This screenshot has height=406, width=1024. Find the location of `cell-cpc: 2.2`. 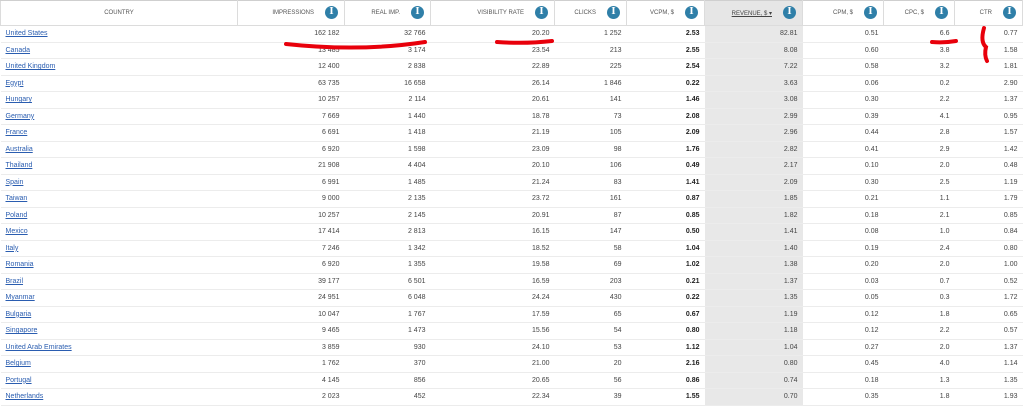

cell-cpc: 2.2 is located at coordinates (919, 100).